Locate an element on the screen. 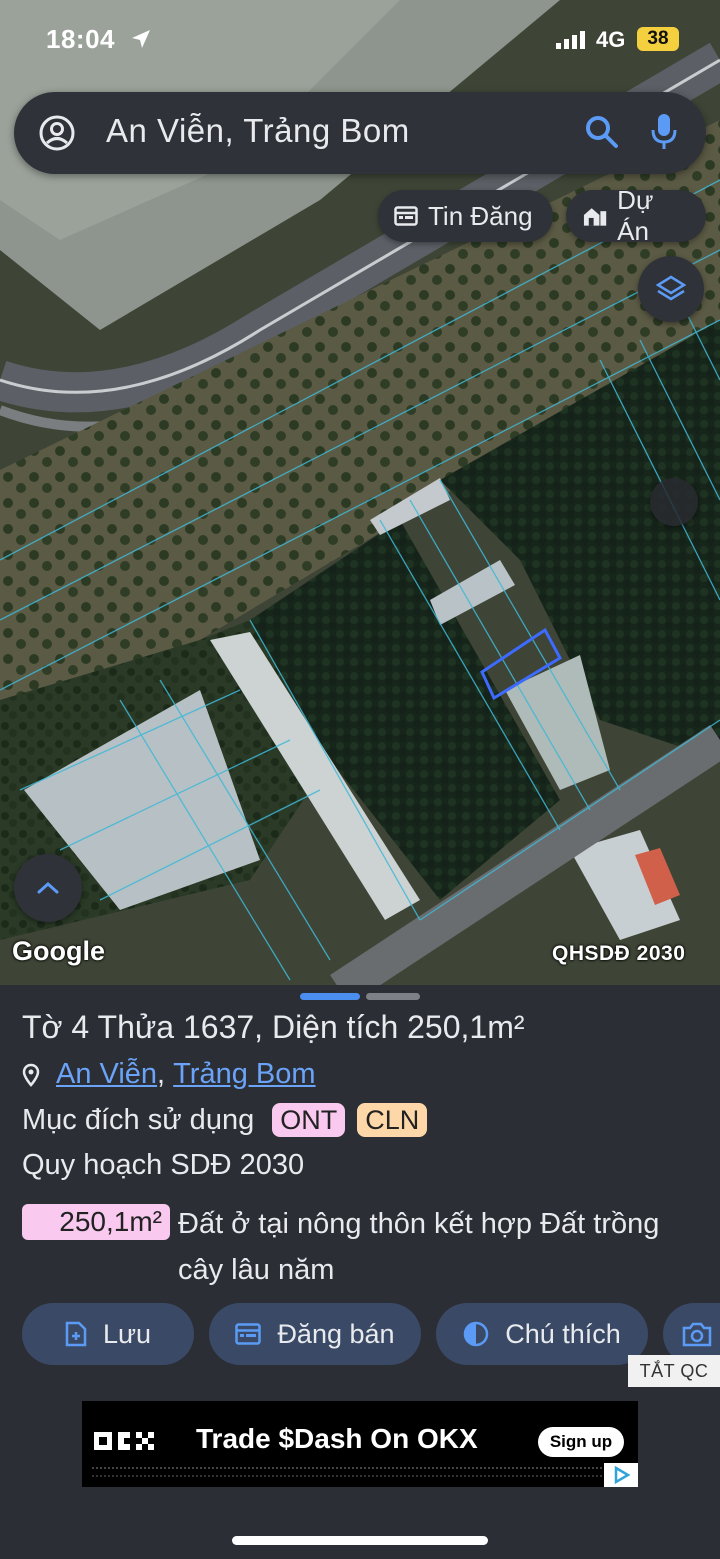 The height and width of the screenshot is (1559, 720). projects-chip: Dự Án is located at coordinates (636, 215).